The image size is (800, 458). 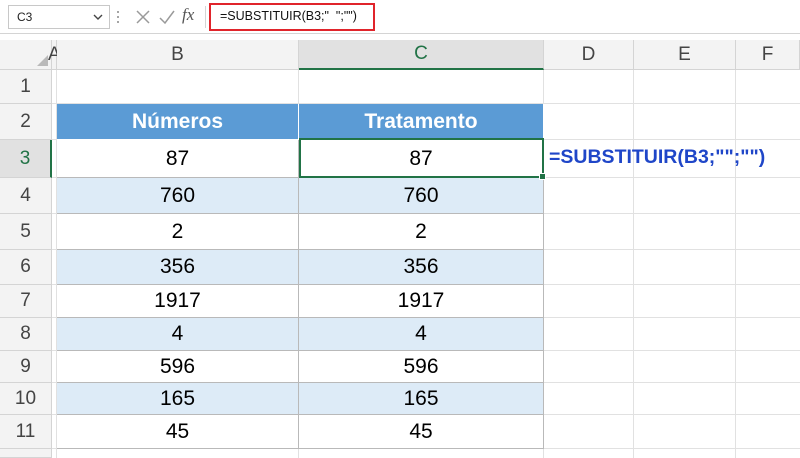 I want to click on row-header-label: 7, so click(x=25, y=300).